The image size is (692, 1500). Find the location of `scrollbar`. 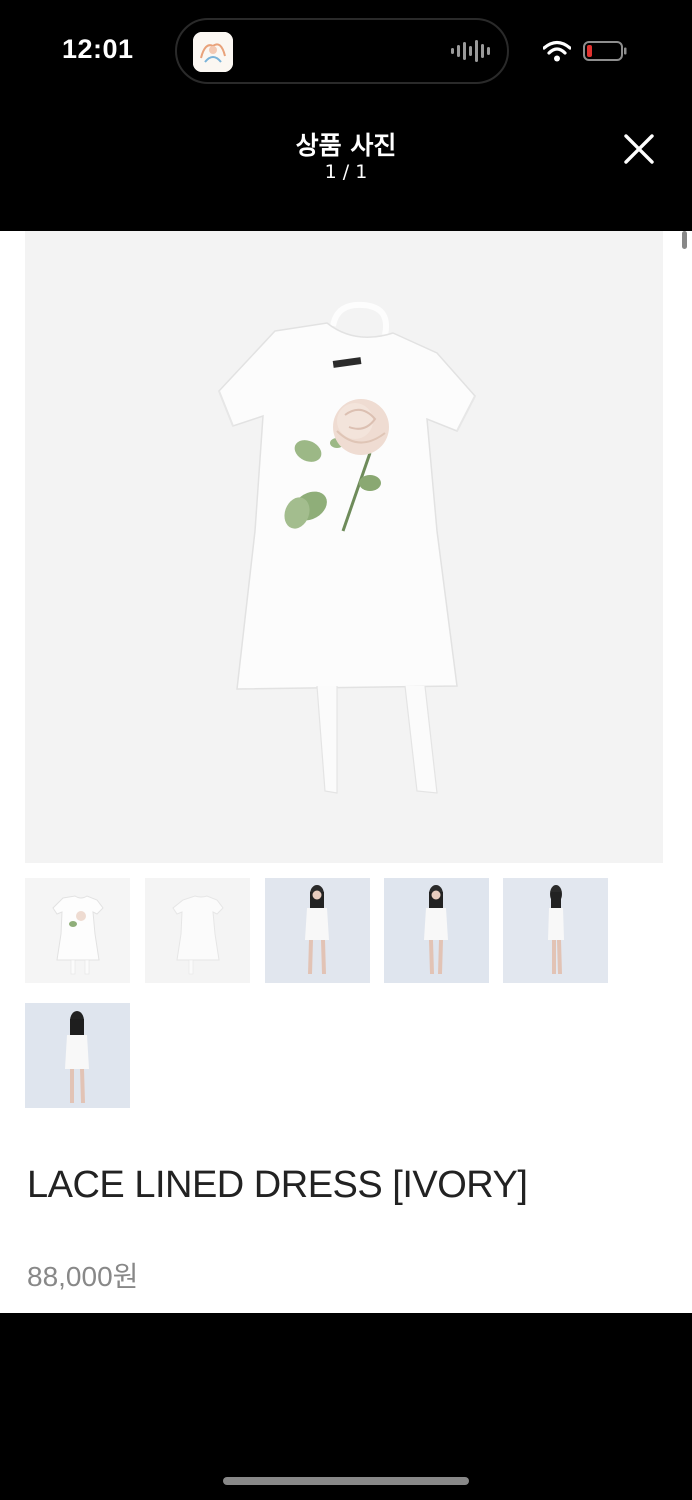

scrollbar is located at coordinates (684, 240).